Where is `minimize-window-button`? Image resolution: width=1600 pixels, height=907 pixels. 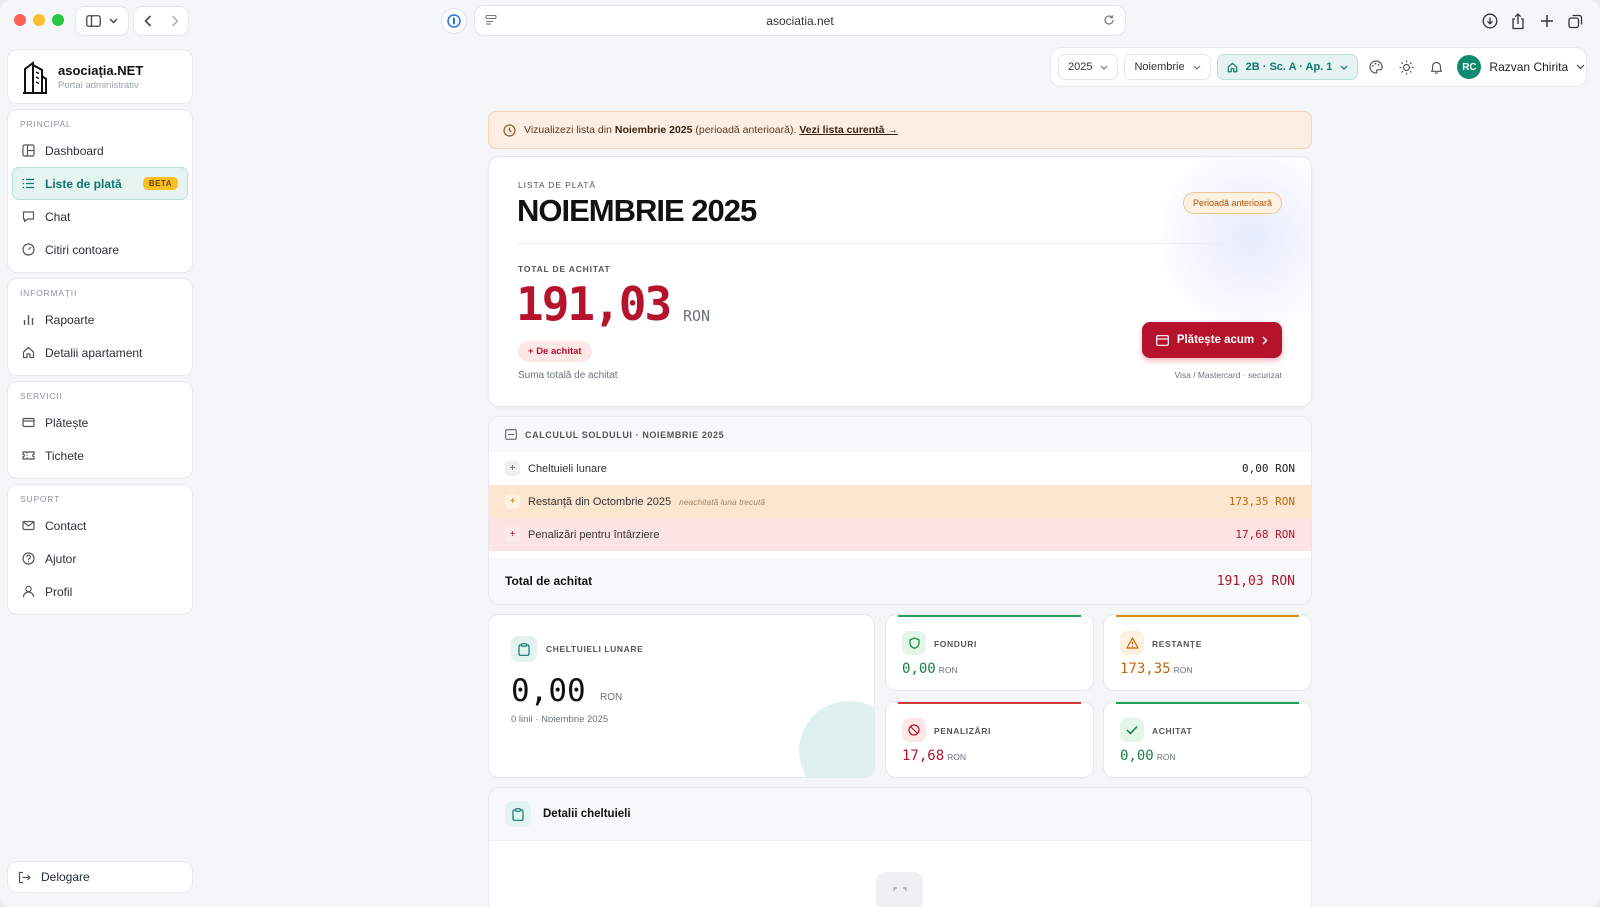 minimize-window-button is located at coordinates (39, 20).